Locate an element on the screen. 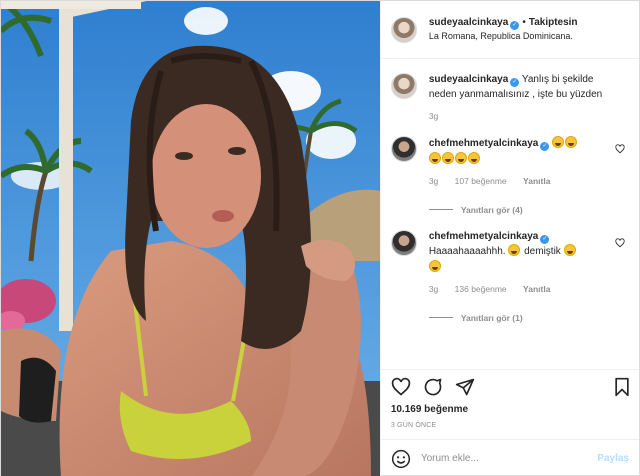 The height and width of the screenshot is (476, 640). add-comment-bar: Paylaş is located at coordinates (509, 457).